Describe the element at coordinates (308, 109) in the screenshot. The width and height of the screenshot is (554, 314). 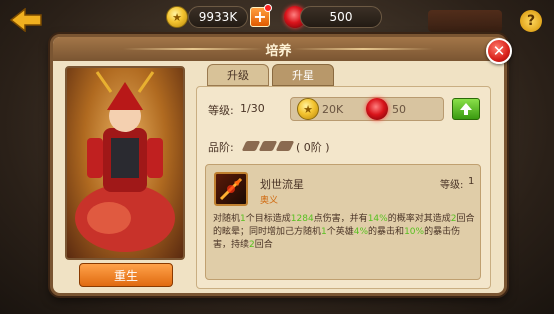
I see `cost-gold-icon: ★` at that location.